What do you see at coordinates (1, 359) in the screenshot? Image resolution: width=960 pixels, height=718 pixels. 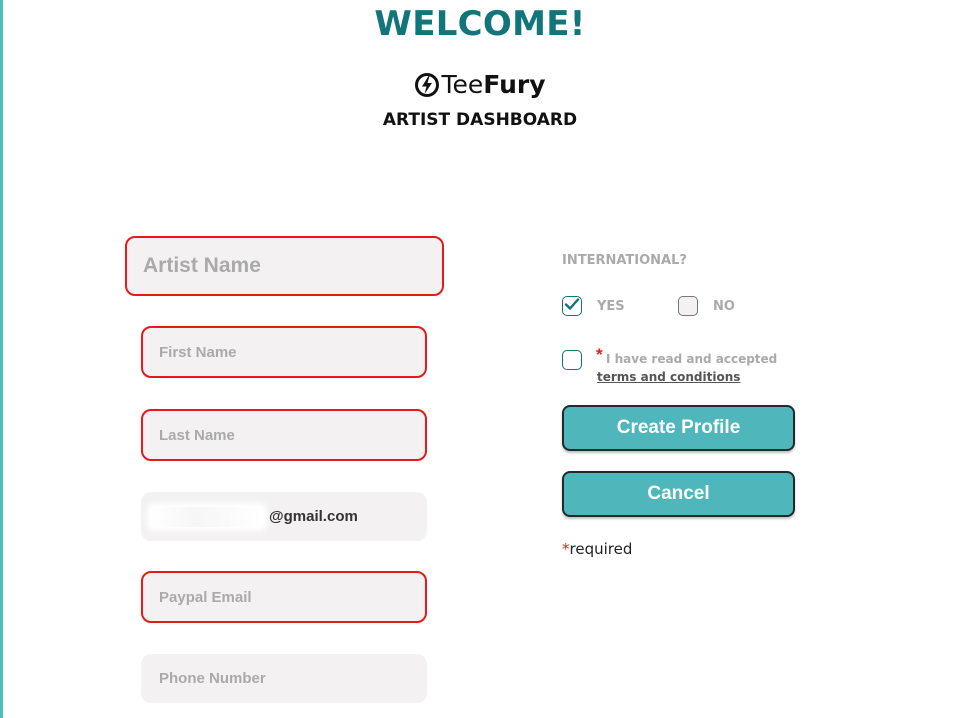 I see `left-edge-rule` at bounding box center [1, 359].